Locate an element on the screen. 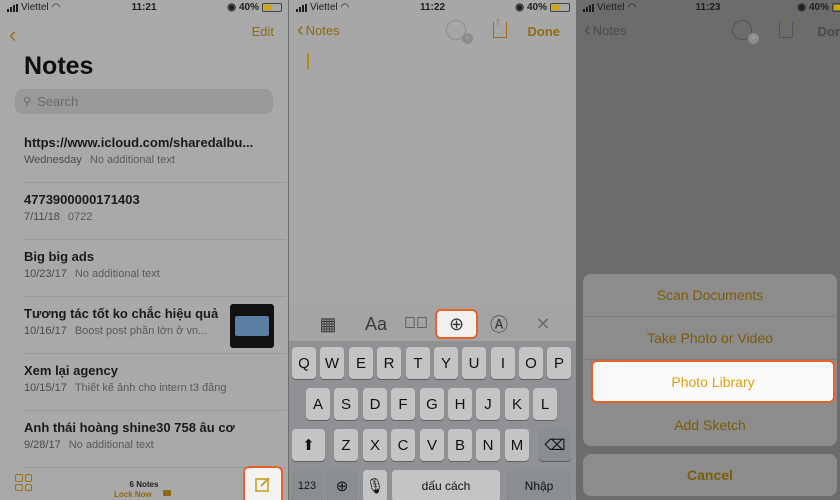  take-photo-option: Take Photo or Video is located at coordinates (710, 338).